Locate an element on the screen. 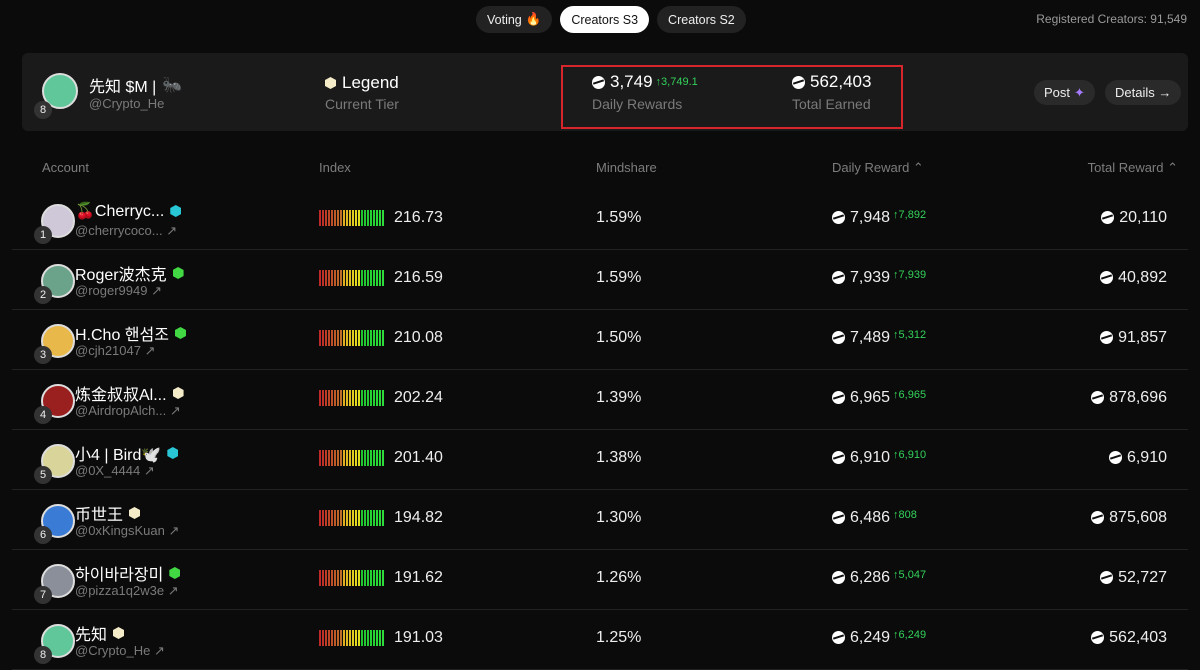 The image size is (1200, 670). total-reward-value: 52,727 is located at coordinates (1142, 577).